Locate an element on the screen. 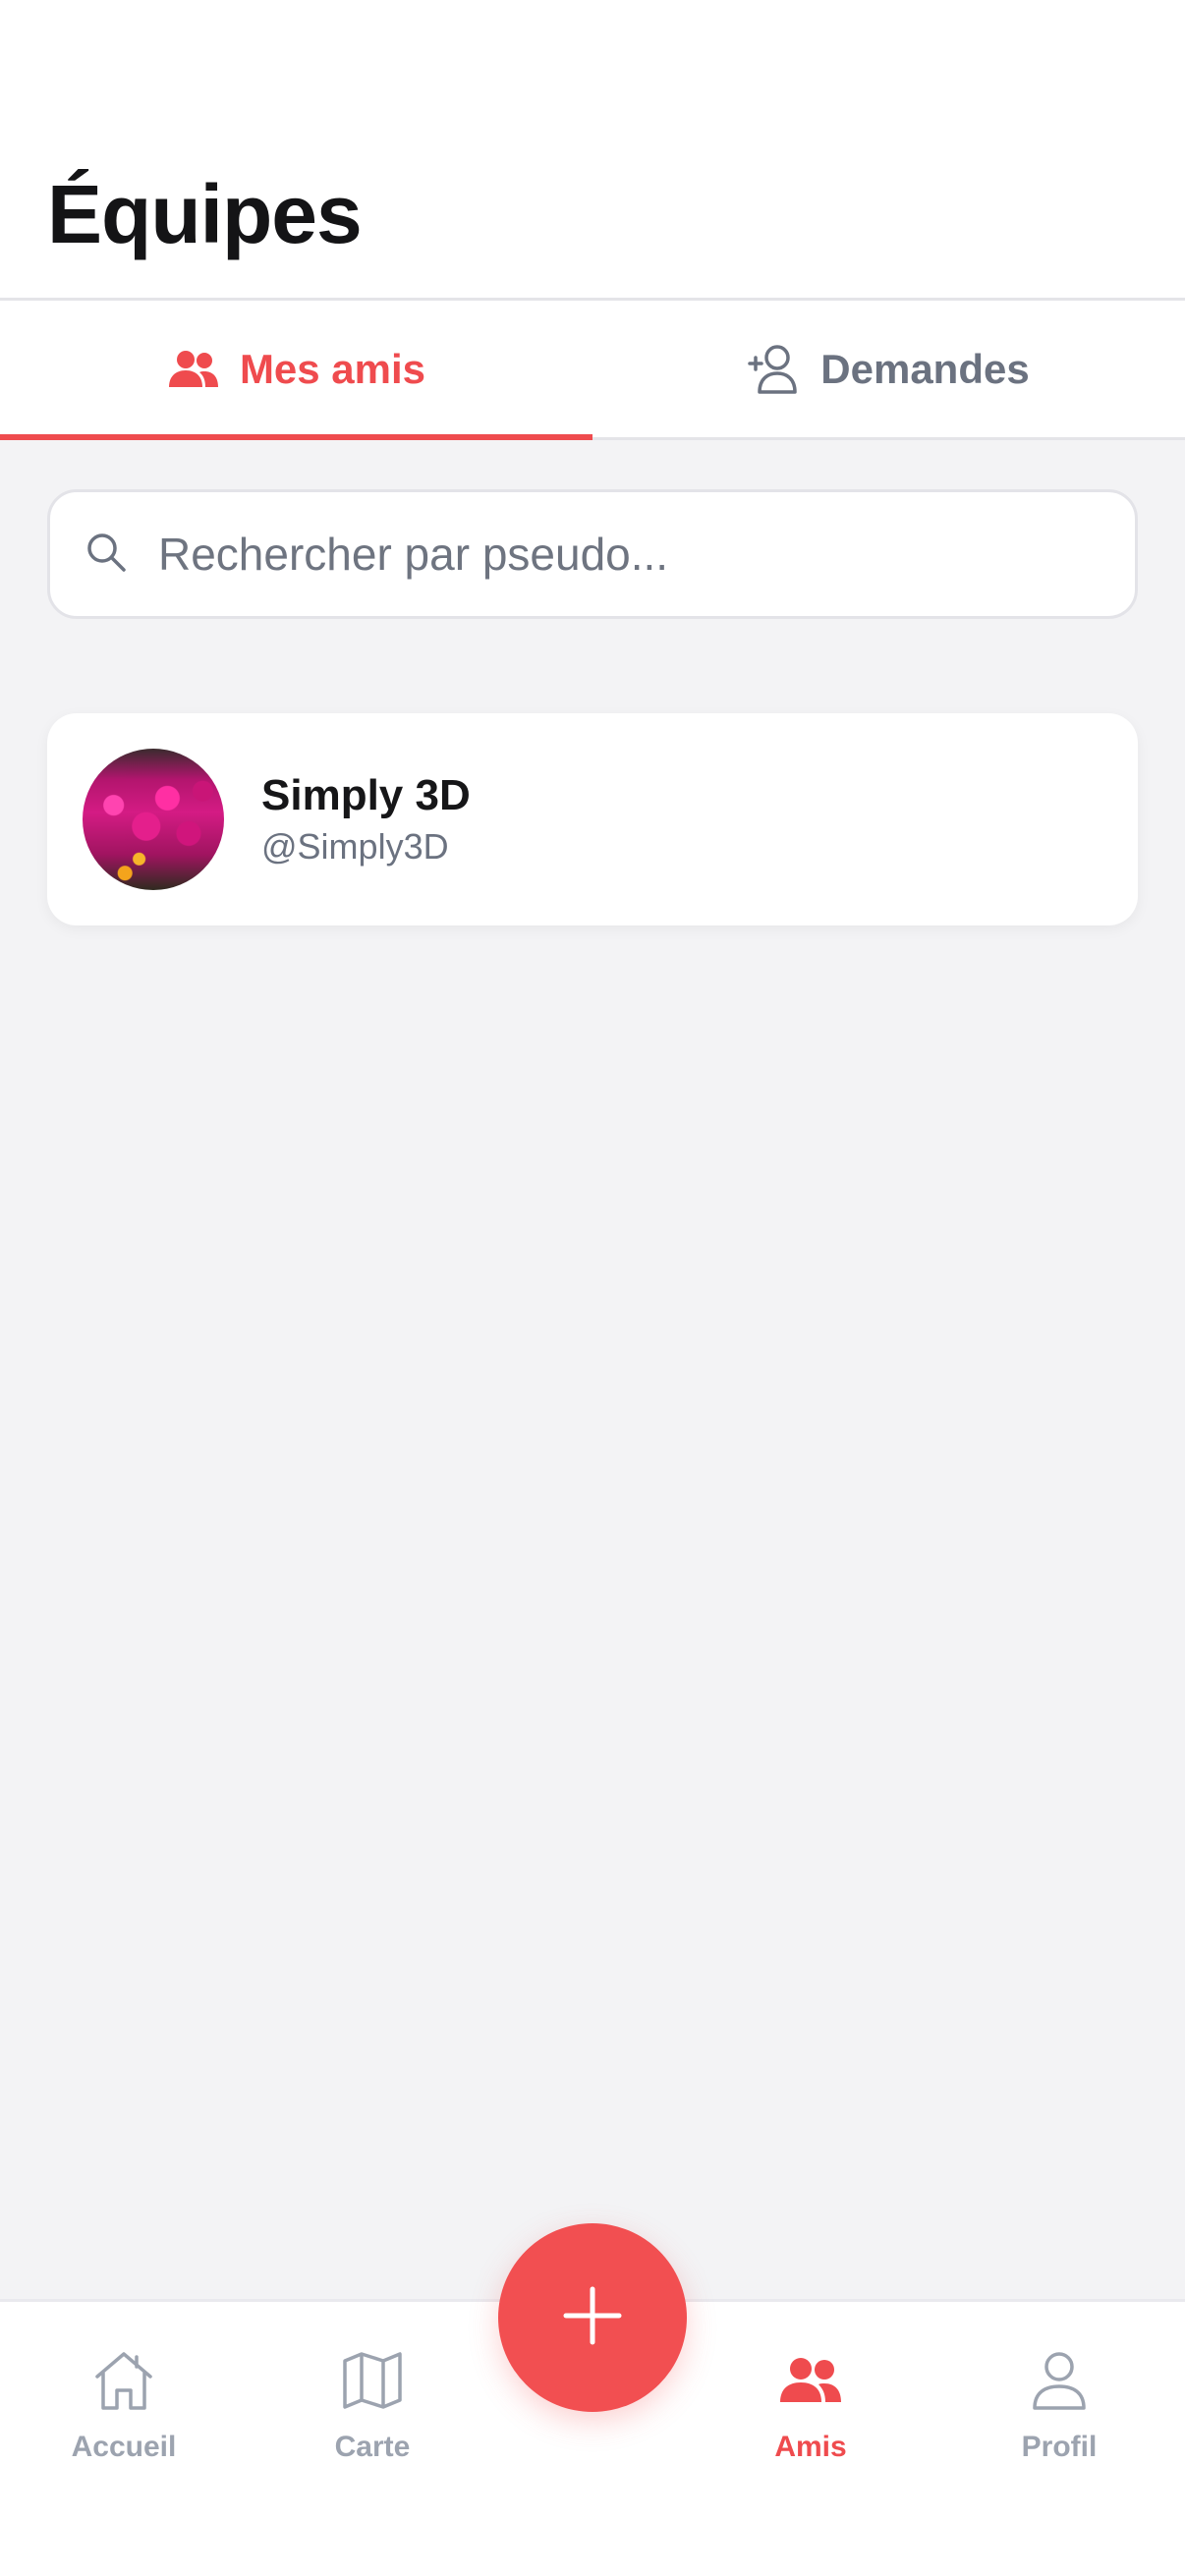 Image resolution: width=1185 pixels, height=2576 pixels. nav-item-amis: Amis is located at coordinates (811, 2422).